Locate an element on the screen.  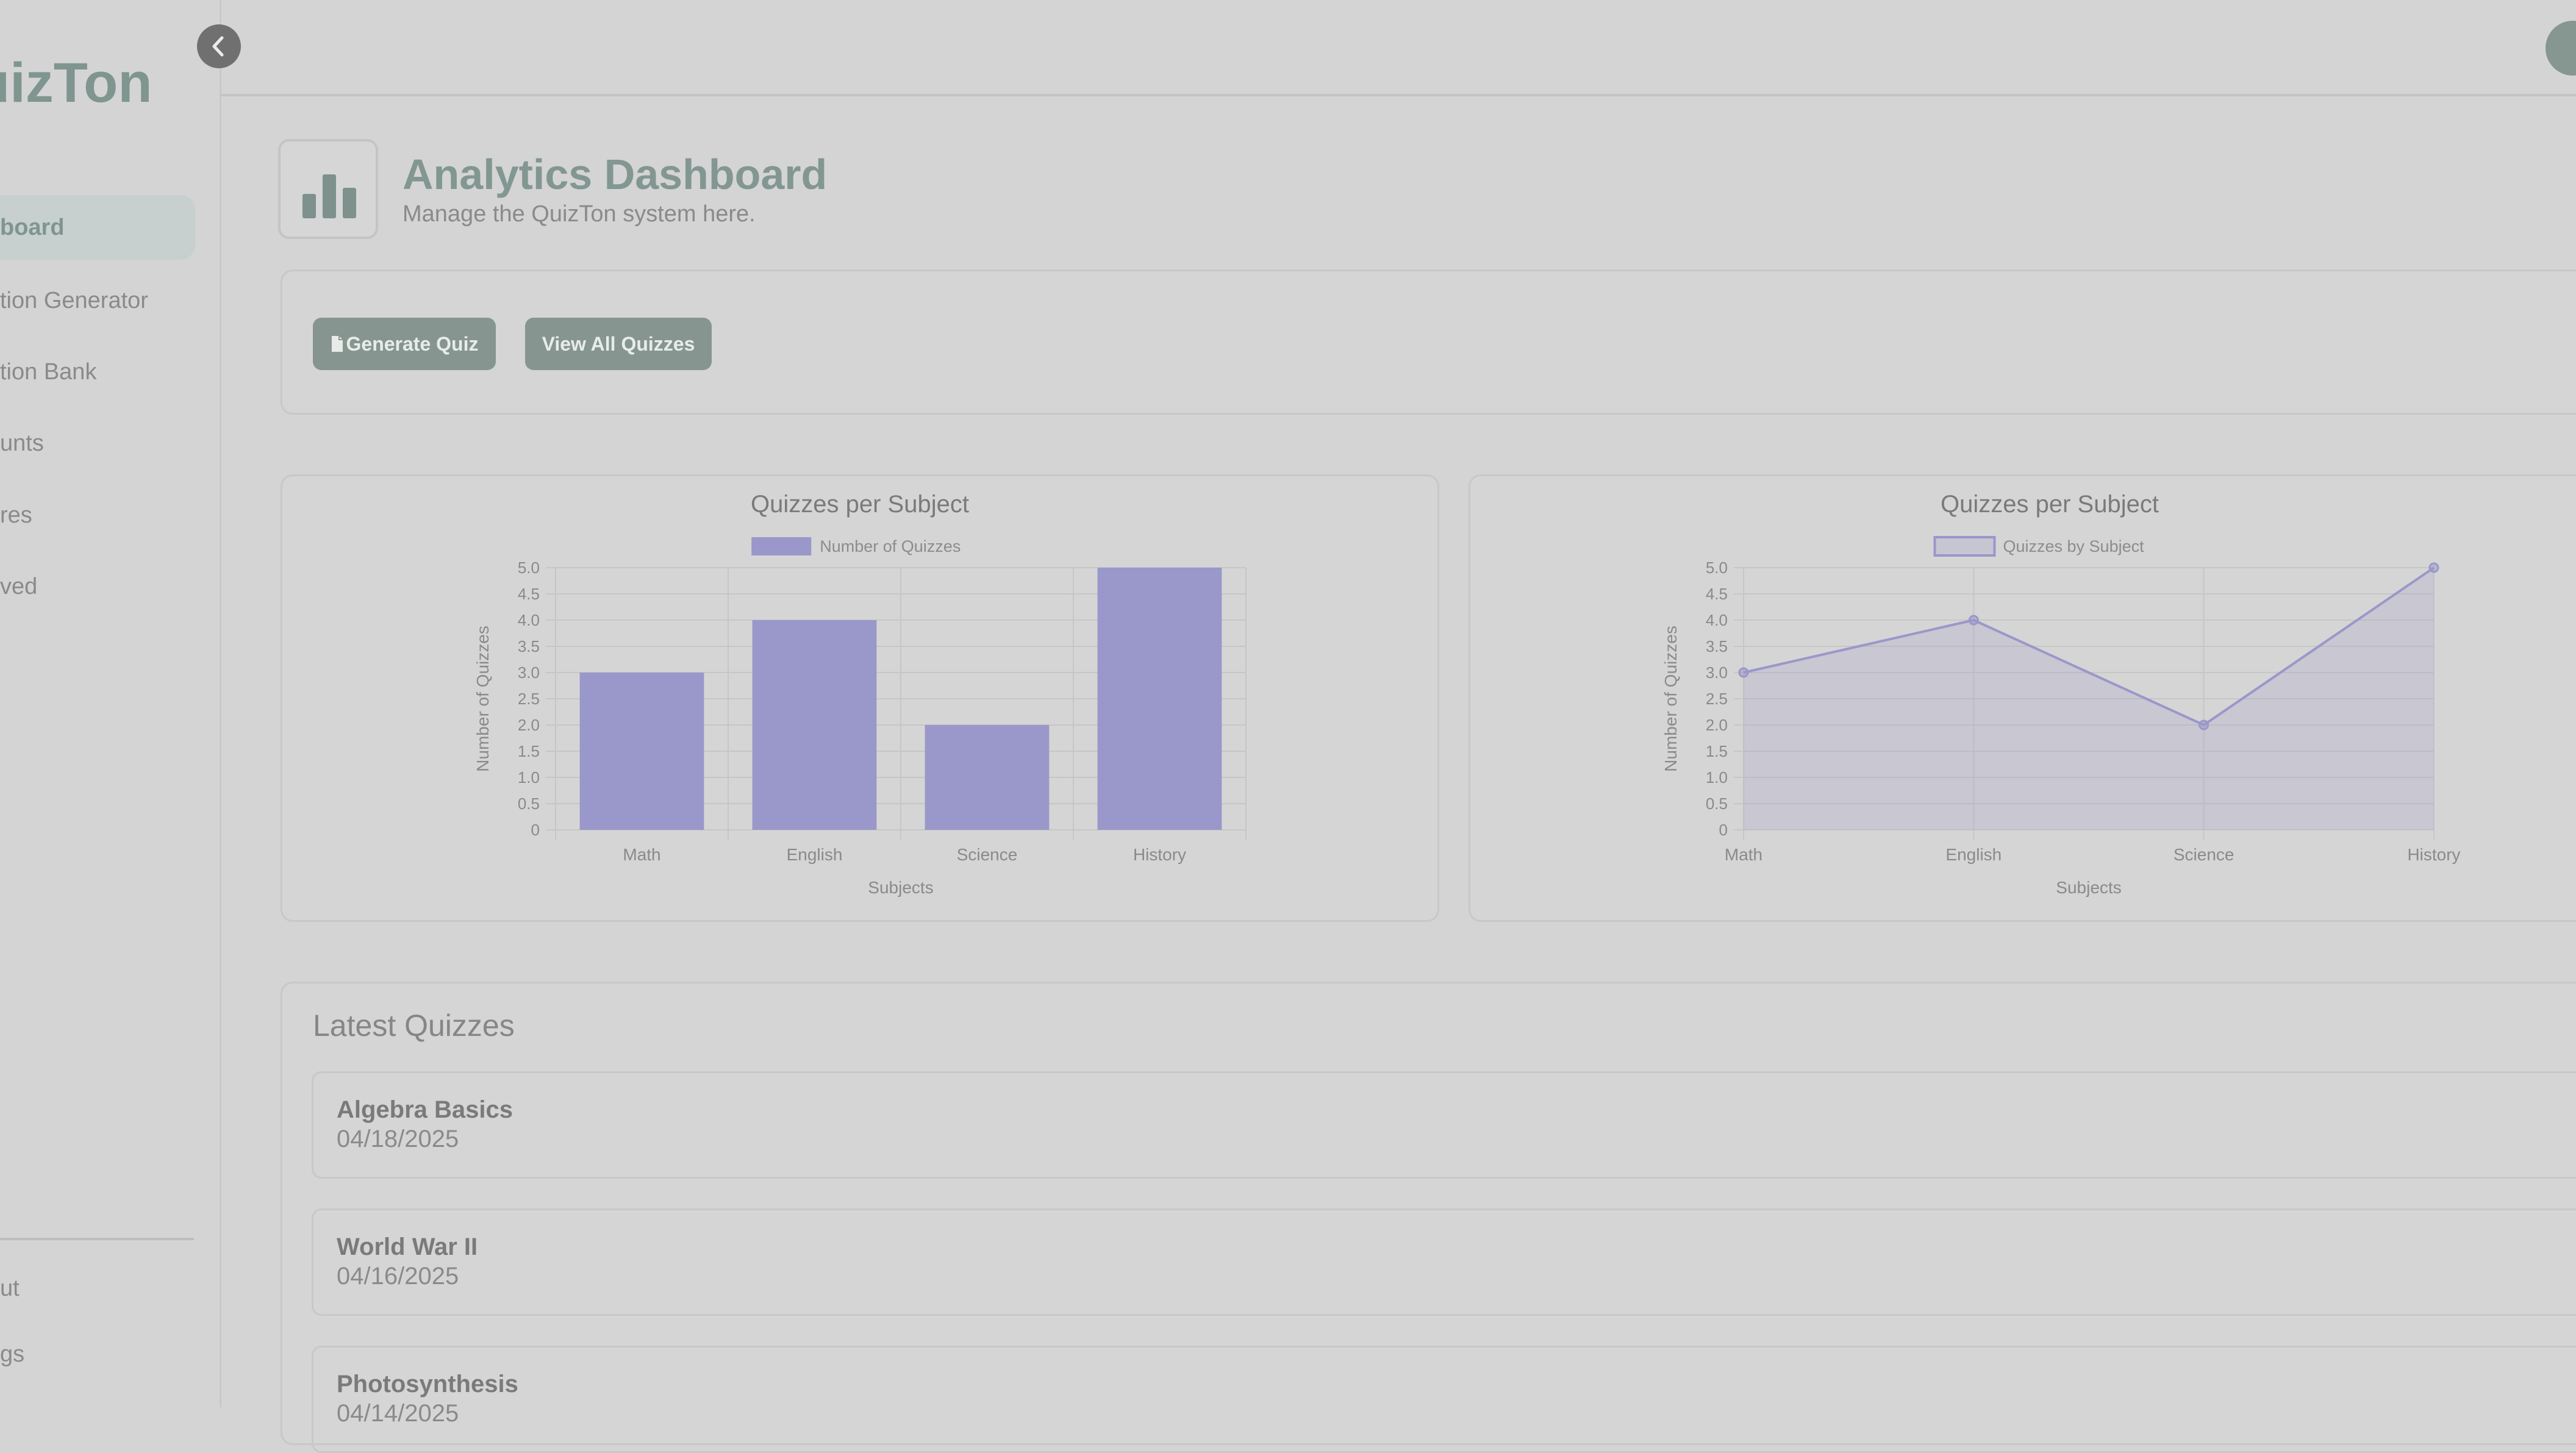
sidebar-item-label: tion Generator is located at coordinates (74, 300).